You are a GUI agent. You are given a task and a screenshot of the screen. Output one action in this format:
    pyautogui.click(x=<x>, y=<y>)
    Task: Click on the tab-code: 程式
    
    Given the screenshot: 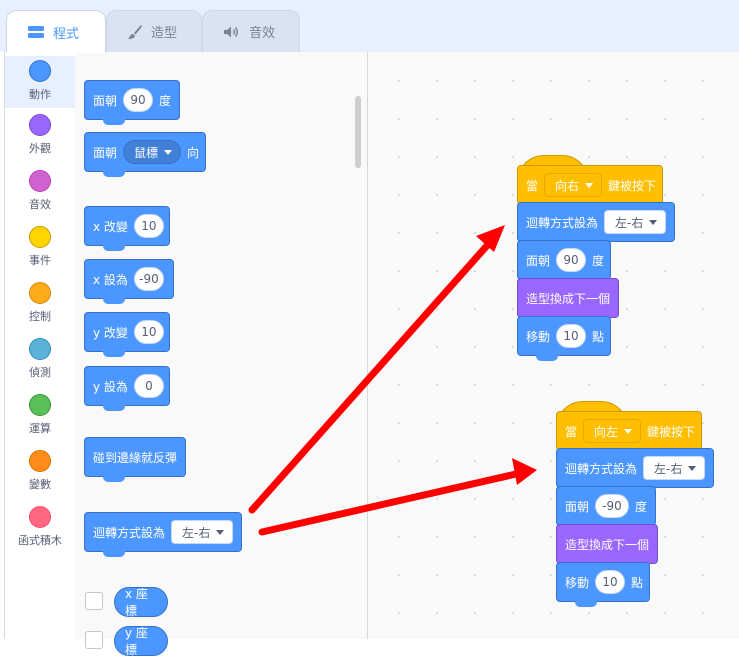 What is the action you would take?
    pyautogui.click(x=56, y=31)
    